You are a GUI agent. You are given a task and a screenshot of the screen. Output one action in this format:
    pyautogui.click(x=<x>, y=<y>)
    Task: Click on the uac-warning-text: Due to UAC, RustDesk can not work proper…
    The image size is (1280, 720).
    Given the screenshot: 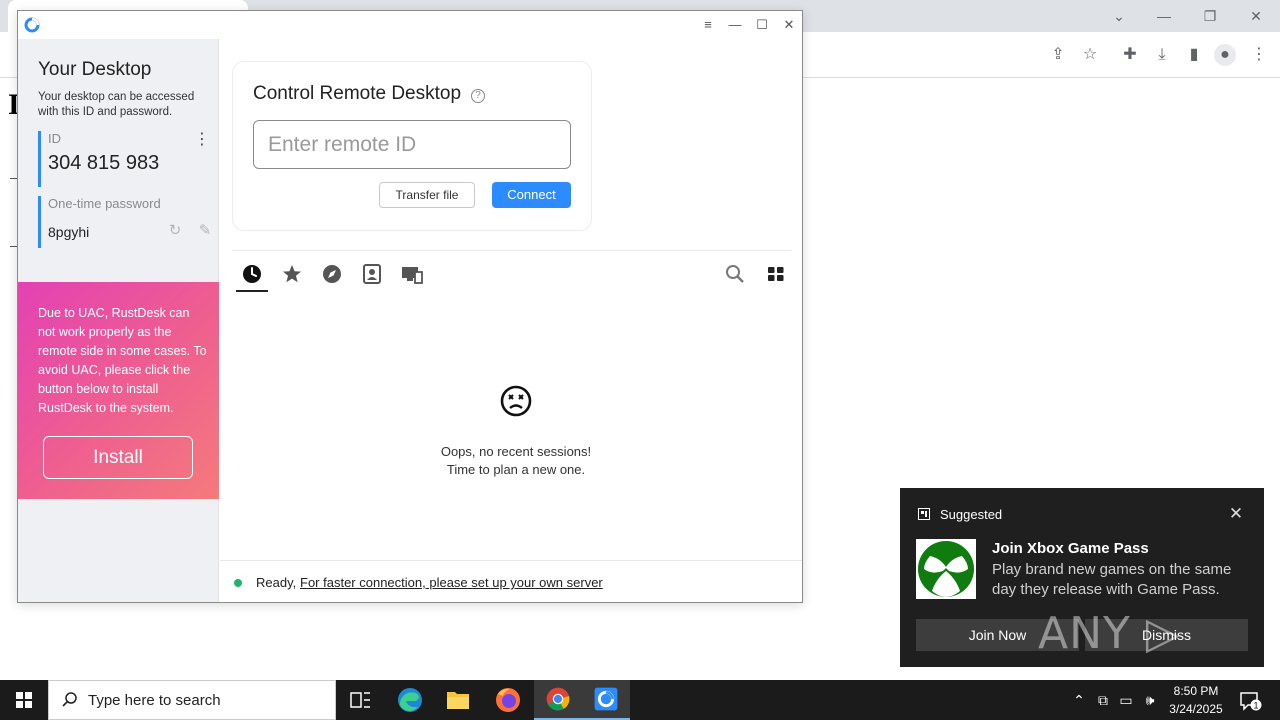 What is the action you would take?
    pyautogui.click(x=122, y=360)
    